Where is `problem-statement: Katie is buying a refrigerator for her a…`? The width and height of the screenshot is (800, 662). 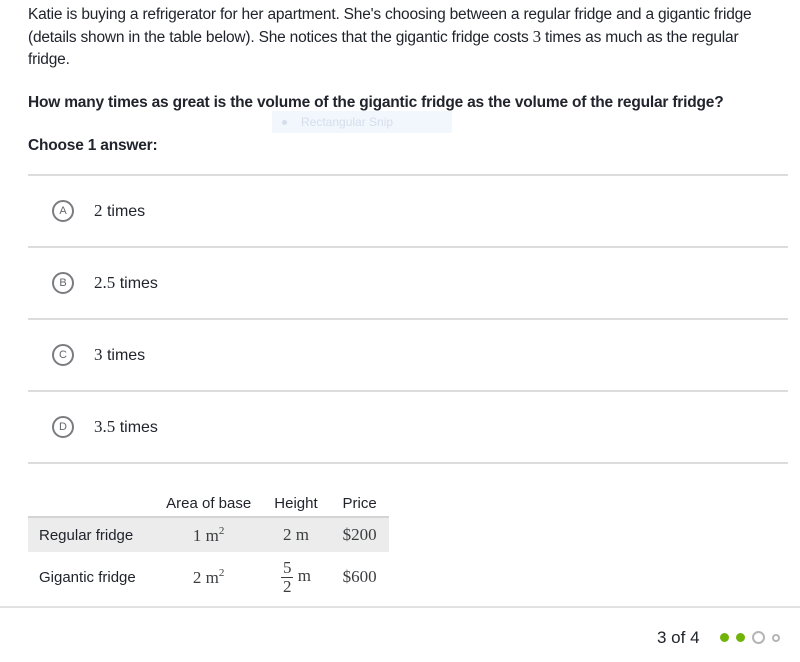
problem-statement: Katie is buying a refrigerator for her a… is located at coordinates (398, 37).